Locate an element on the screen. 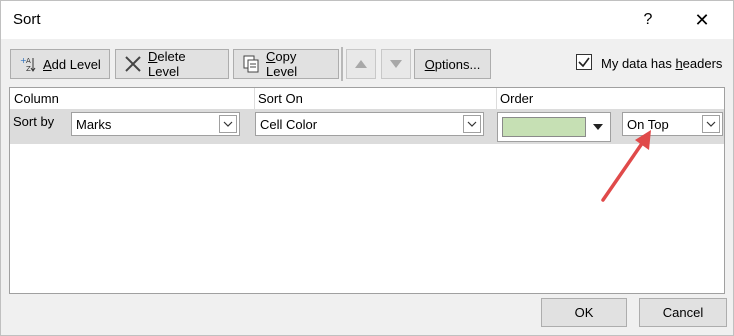  delete-level-button: Delete Level is located at coordinates (172, 64).